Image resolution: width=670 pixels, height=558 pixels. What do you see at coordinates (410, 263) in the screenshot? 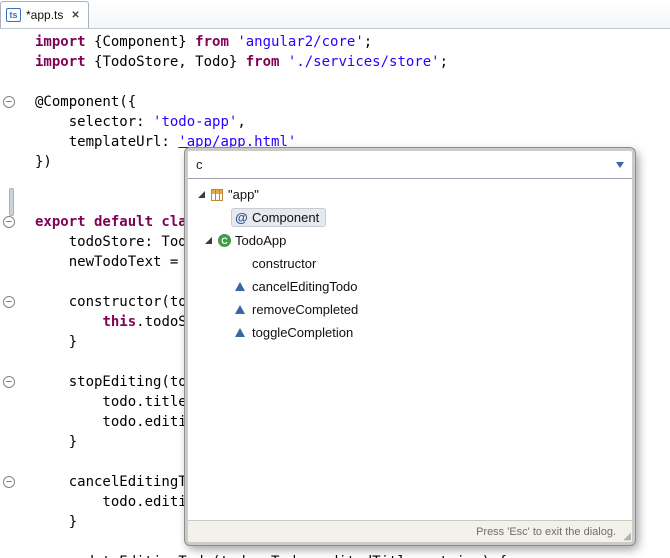
I see `outline-item: constructor` at bounding box center [410, 263].